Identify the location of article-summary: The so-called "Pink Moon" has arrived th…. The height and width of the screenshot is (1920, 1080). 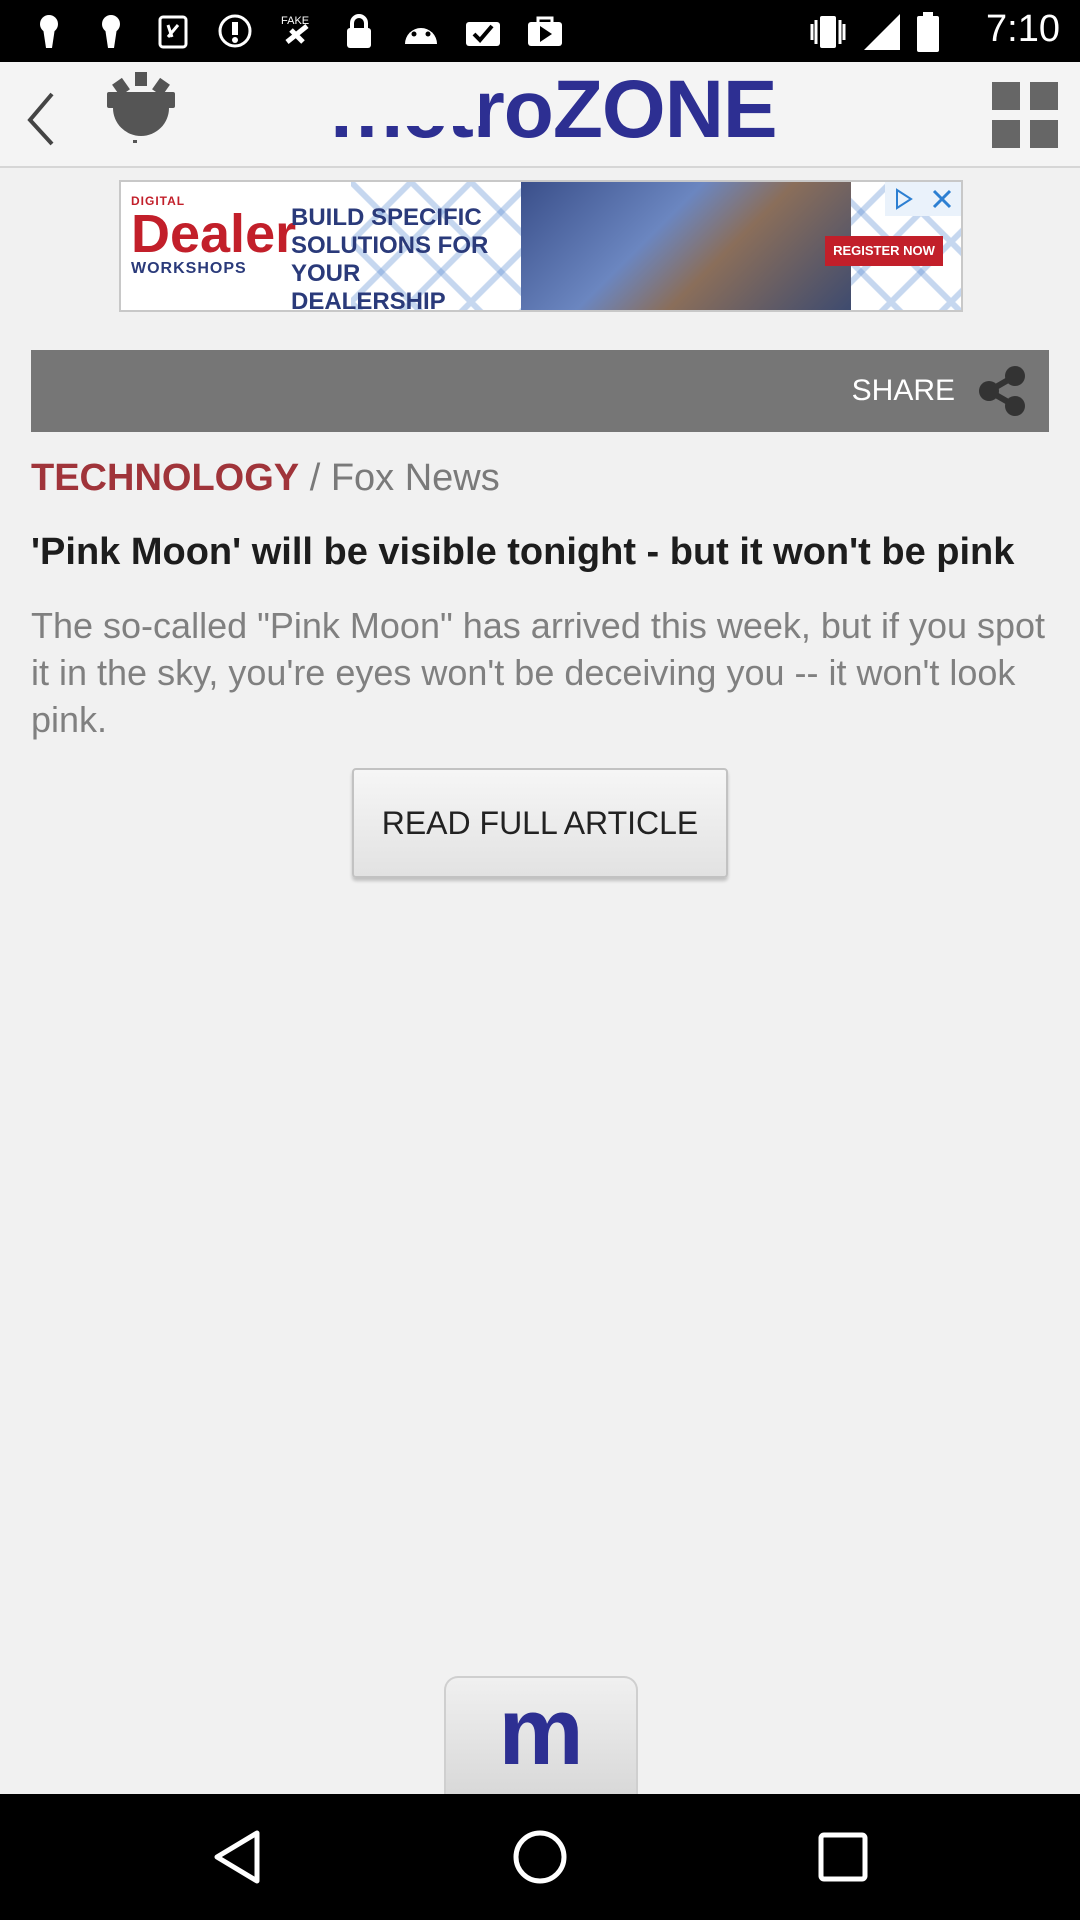
(538, 672).